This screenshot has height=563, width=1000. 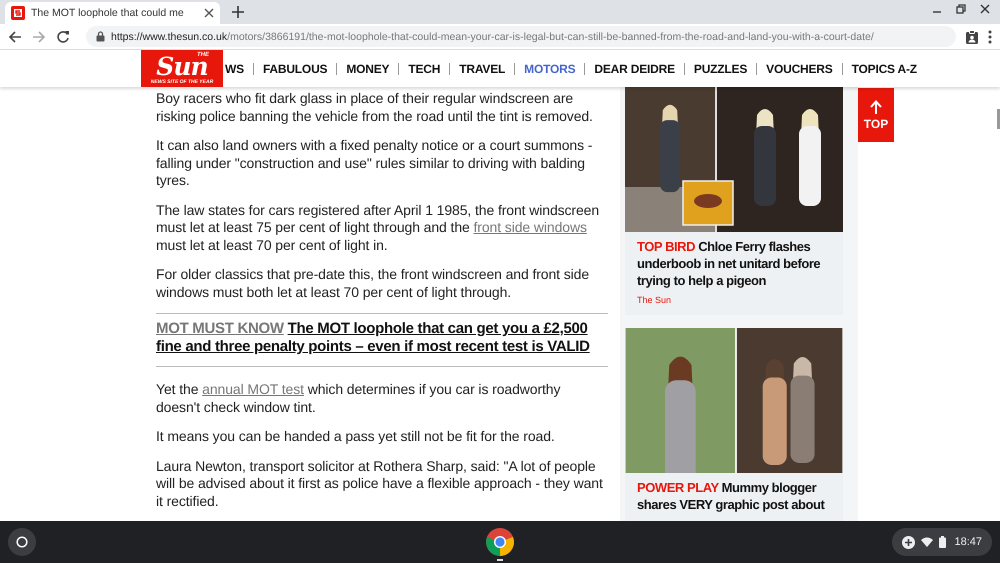 What do you see at coordinates (530, 227) in the screenshot?
I see `inline-link: front side windows` at bounding box center [530, 227].